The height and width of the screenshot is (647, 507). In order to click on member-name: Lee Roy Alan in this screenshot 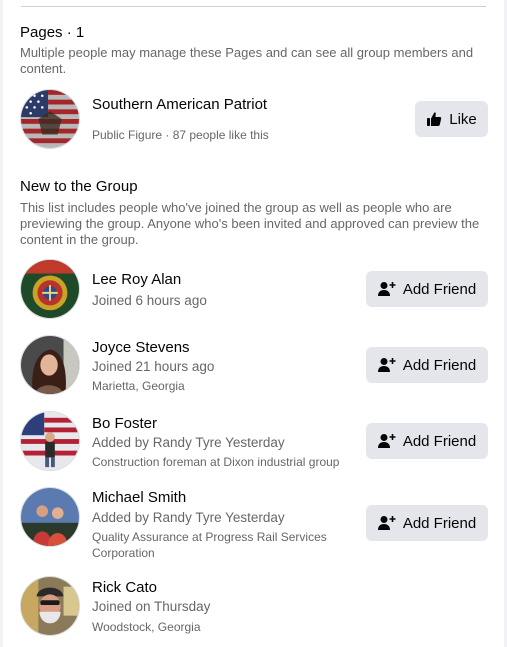, I will do `click(136, 279)`.